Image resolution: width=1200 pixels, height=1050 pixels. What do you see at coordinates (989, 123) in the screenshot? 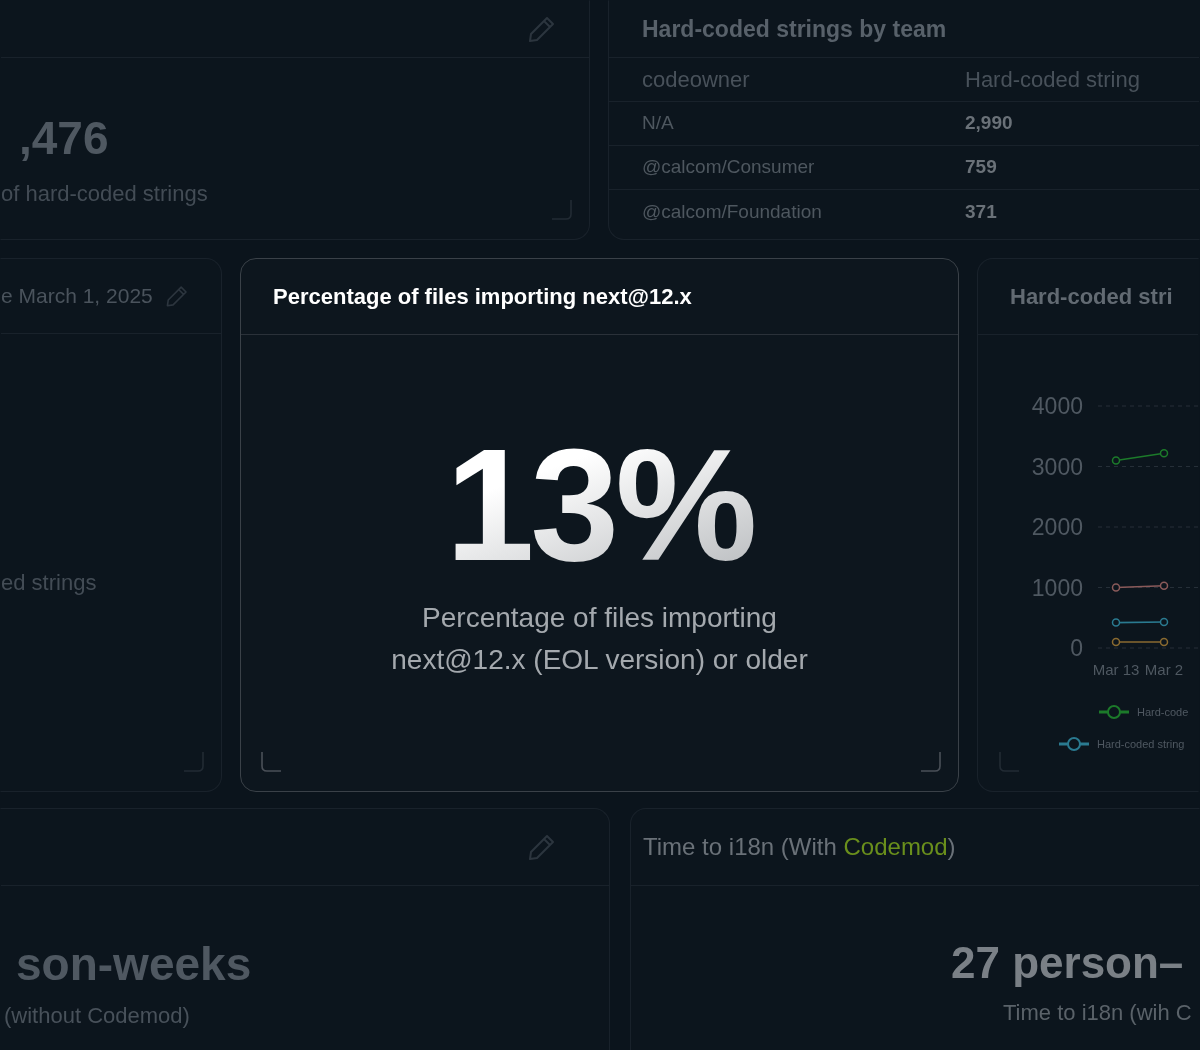
I see `table-cell-text: 2,990` at bounding box center [989, 123].